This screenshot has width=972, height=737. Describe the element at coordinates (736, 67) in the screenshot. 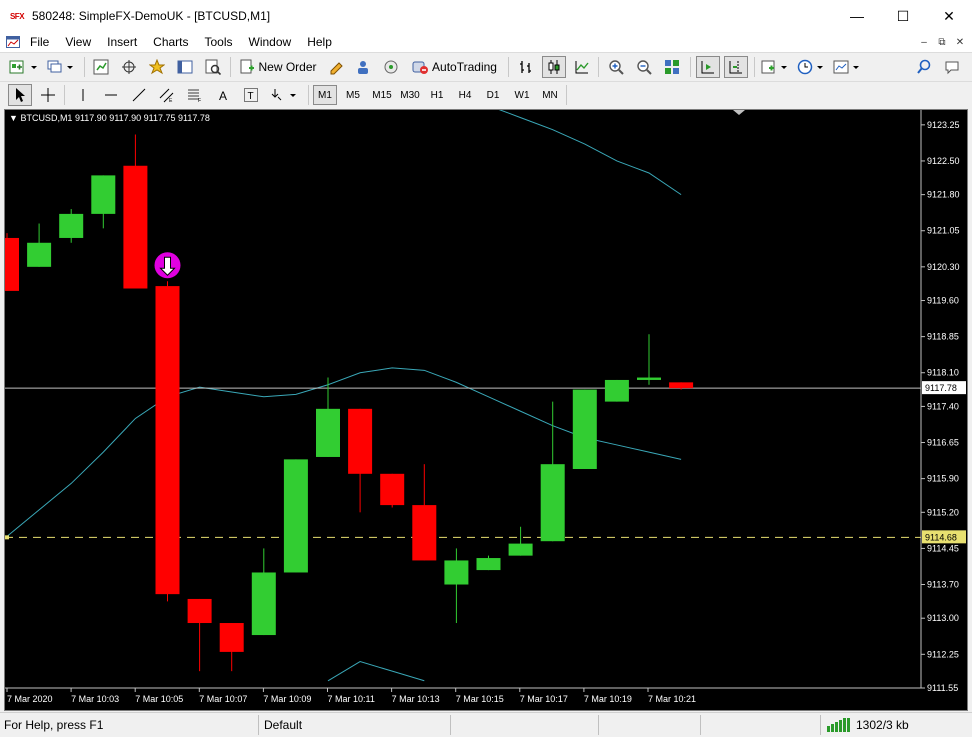

I see `chart-shift-button` at that location.